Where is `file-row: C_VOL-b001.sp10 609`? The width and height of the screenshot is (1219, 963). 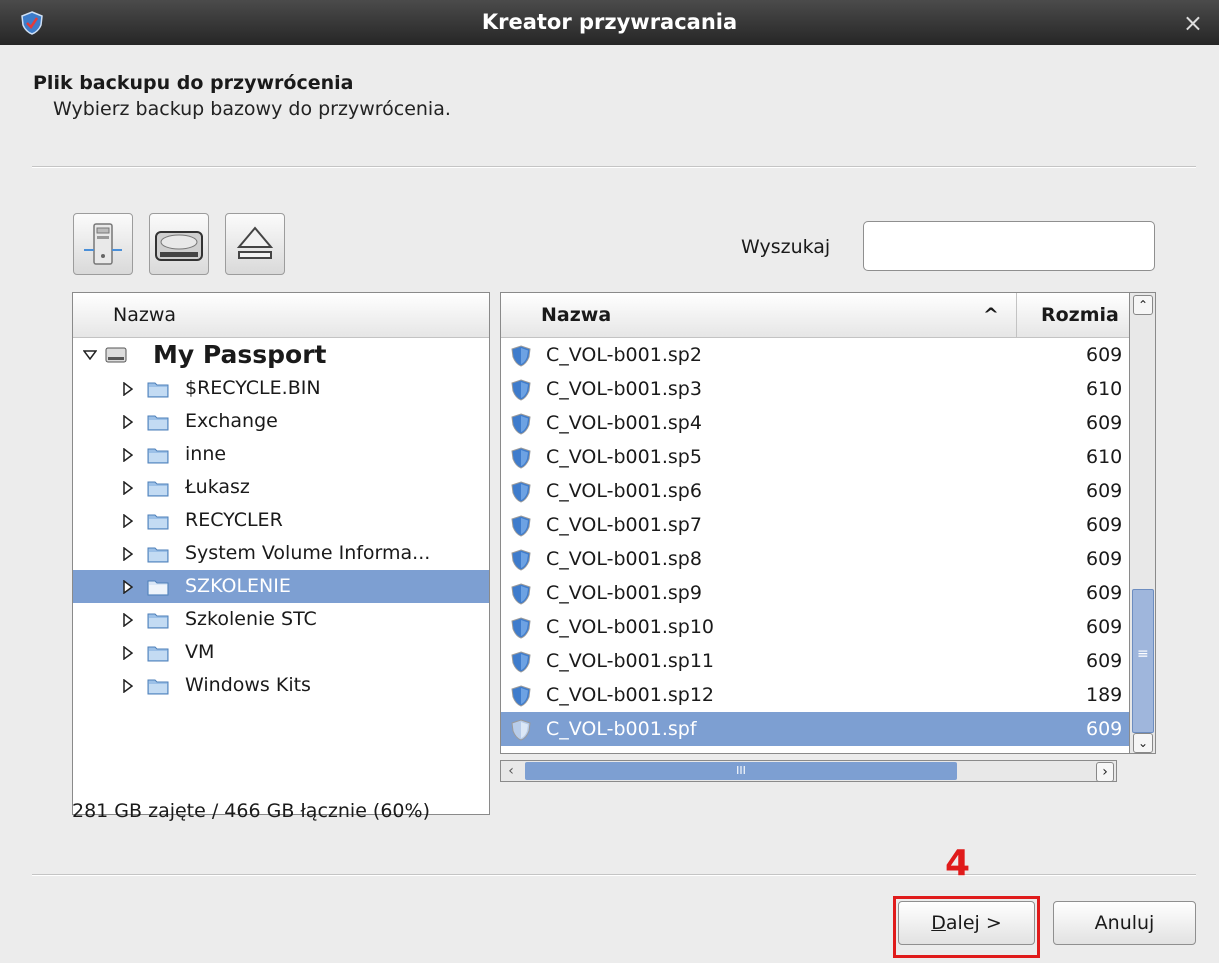
file-row: C_VOL-b001.sp10 609 is located at coordinates (815, 627).